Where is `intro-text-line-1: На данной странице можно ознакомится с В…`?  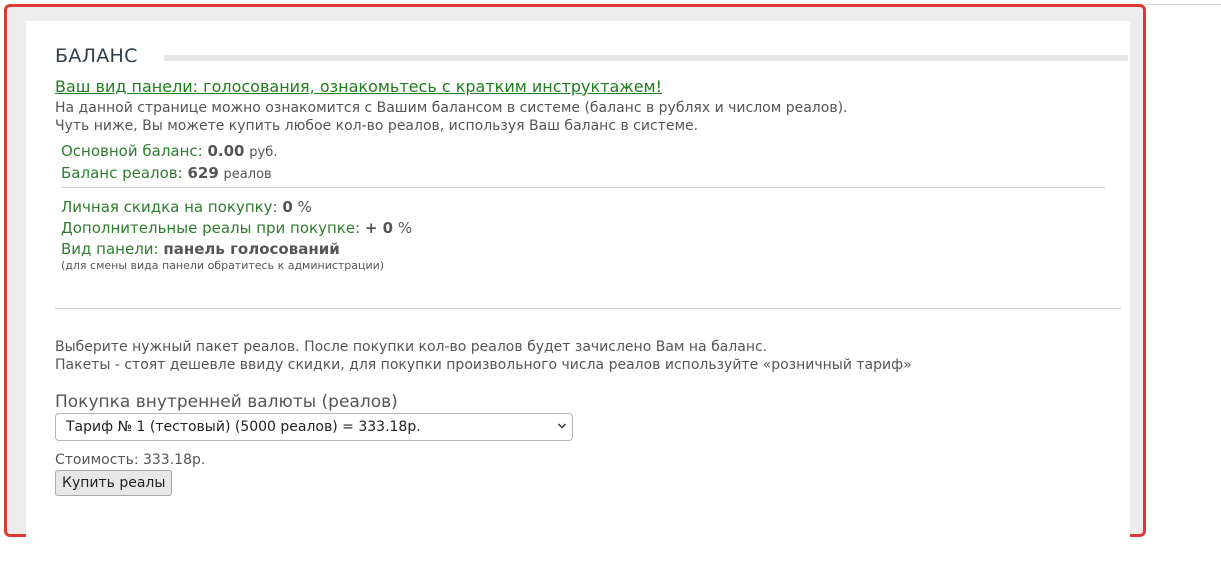 intro-text-line-1: На данной странице можно ознакомится с В… is located at coordinates (451, 108).